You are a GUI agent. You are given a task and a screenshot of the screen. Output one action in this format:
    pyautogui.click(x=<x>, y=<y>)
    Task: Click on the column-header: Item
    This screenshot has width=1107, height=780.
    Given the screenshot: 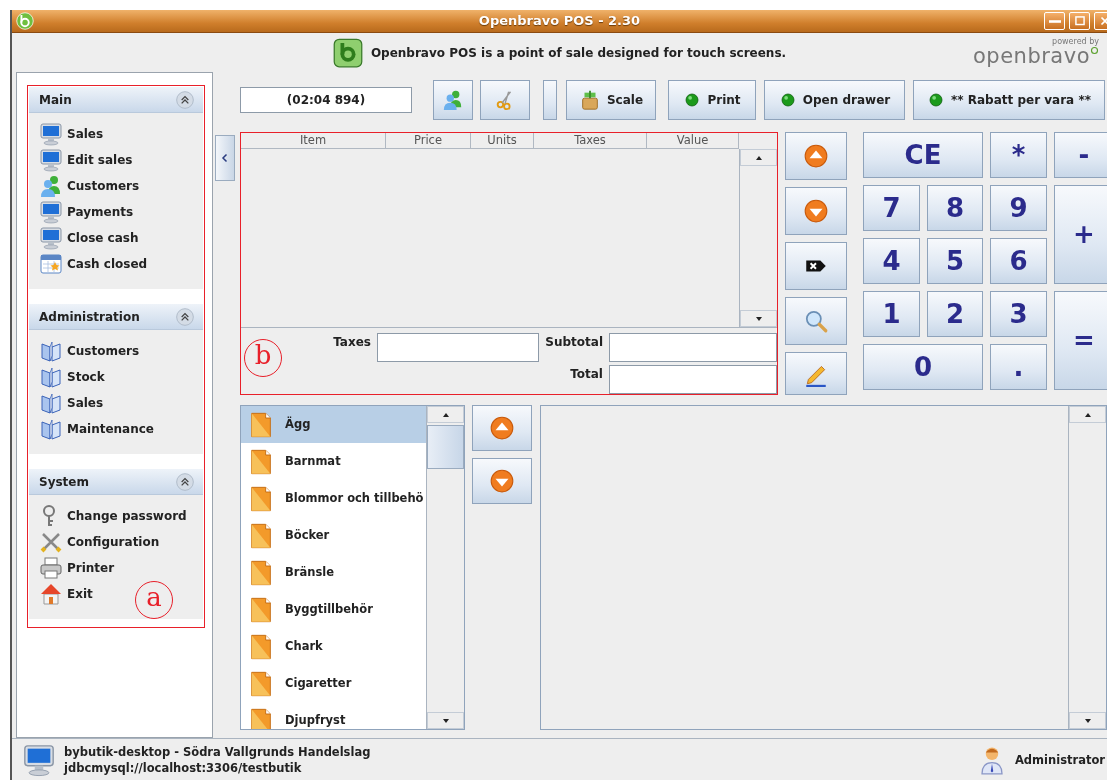 What is the action you would take?
    pyautogui.click(x=313, y=141)
    